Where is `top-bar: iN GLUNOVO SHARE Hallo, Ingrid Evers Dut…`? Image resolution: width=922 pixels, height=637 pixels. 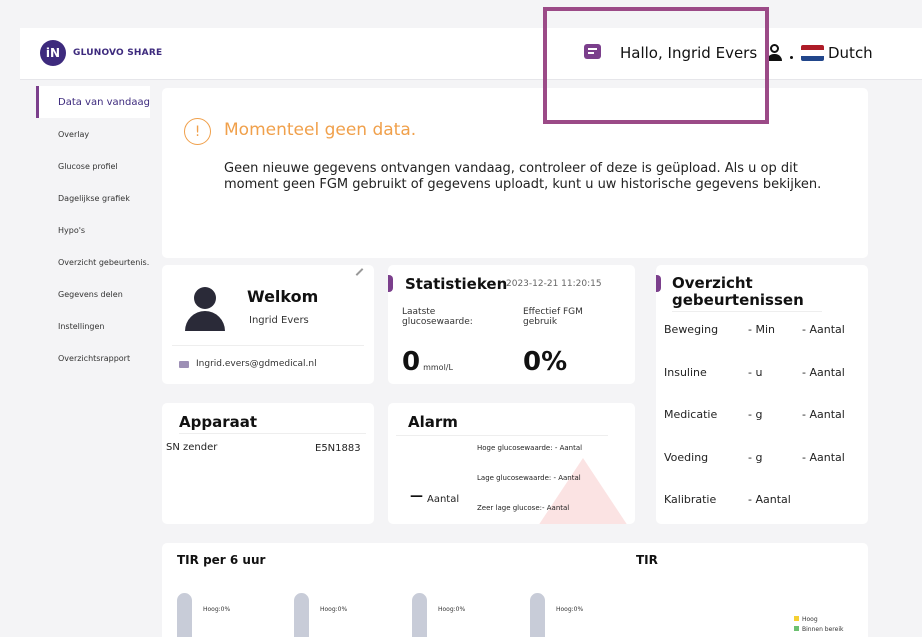
top-bar: iN GLUNOVO SHARE Hallo, Ingrid Evers Dut… is located at coordinates (471, 54).